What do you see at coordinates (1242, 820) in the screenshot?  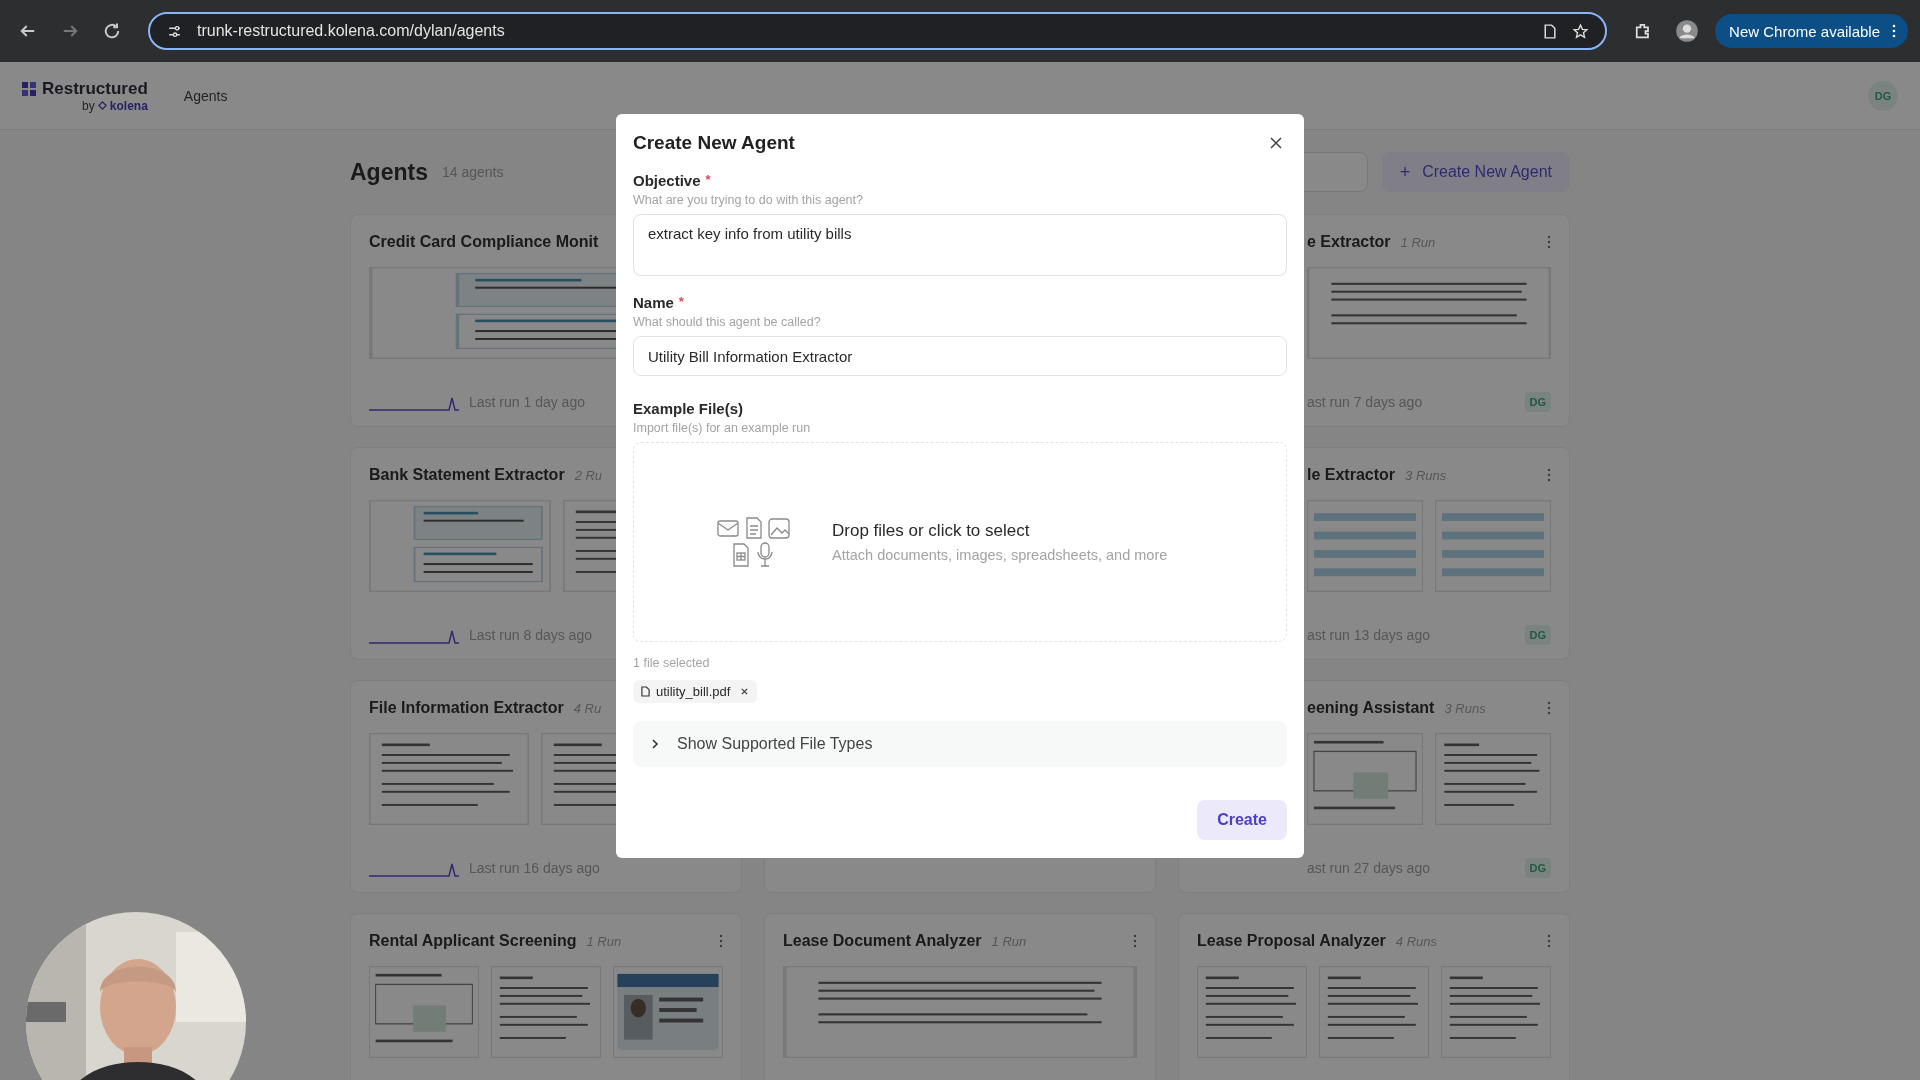 I see `create-button: Create` at bounding box center [1242, 820].